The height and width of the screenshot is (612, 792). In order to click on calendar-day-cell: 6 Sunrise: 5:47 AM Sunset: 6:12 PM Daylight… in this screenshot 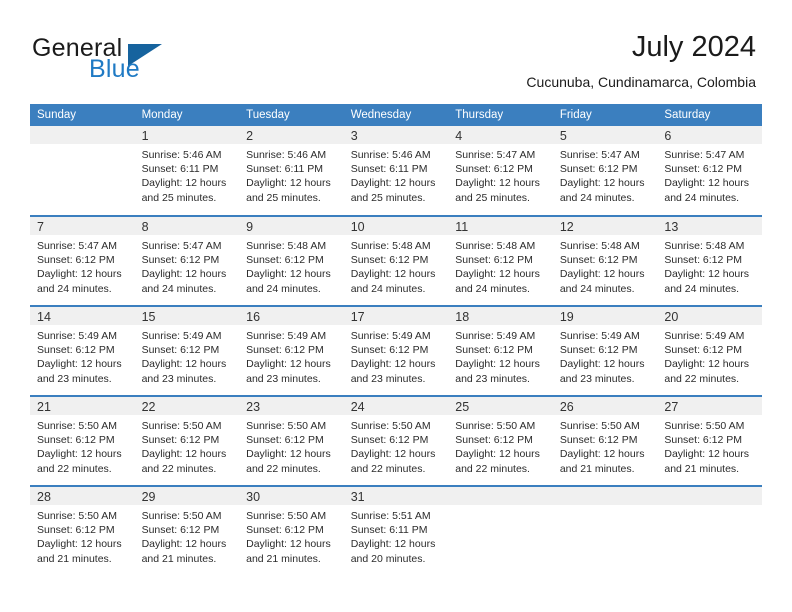, I will do `click(709, 171)`.